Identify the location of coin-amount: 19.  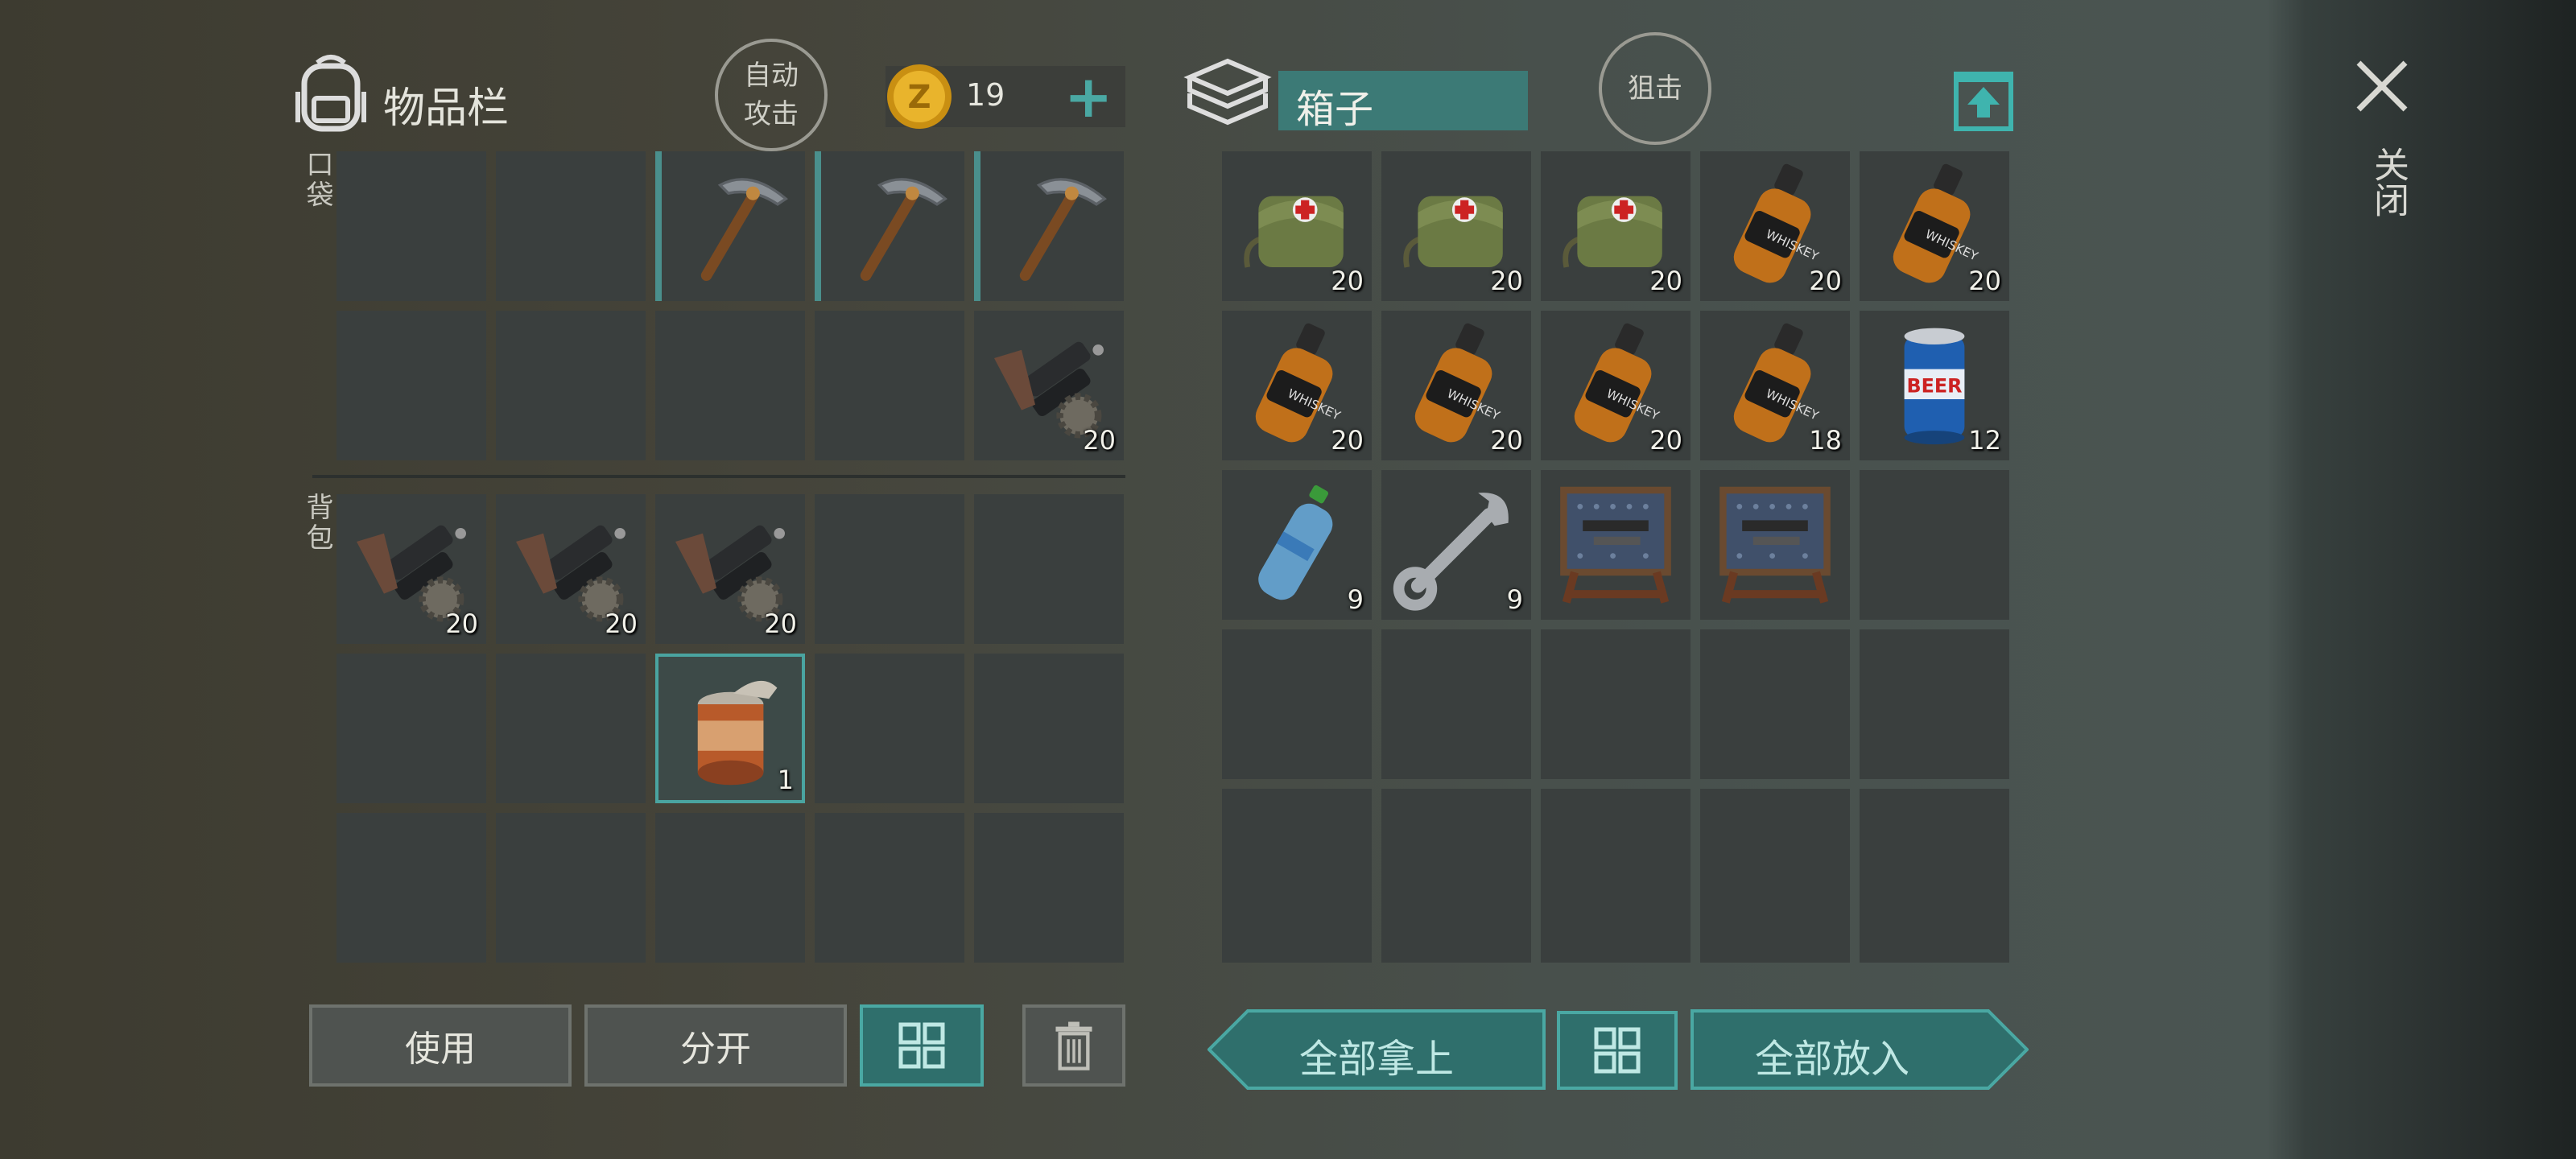
(985, 95).